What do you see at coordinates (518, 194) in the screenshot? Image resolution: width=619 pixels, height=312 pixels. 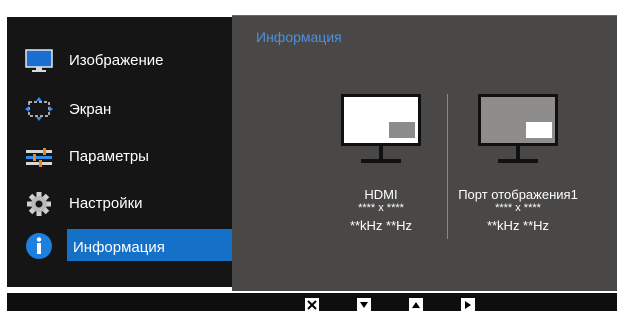 I see `source-name: Порт отображения1` at bounding box center [518, 194].